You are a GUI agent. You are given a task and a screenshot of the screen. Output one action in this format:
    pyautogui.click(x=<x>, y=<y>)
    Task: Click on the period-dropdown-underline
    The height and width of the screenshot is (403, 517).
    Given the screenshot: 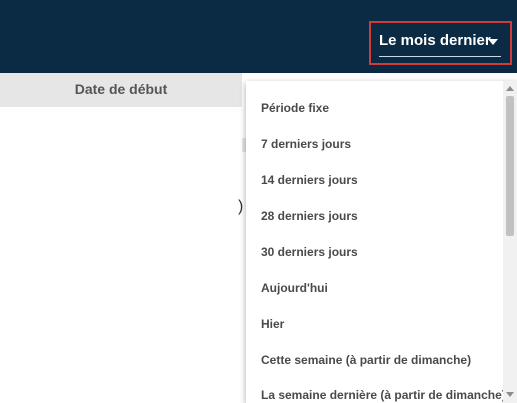 What is the action you would take?
    pyautogui.click(x=440, y=56)
    